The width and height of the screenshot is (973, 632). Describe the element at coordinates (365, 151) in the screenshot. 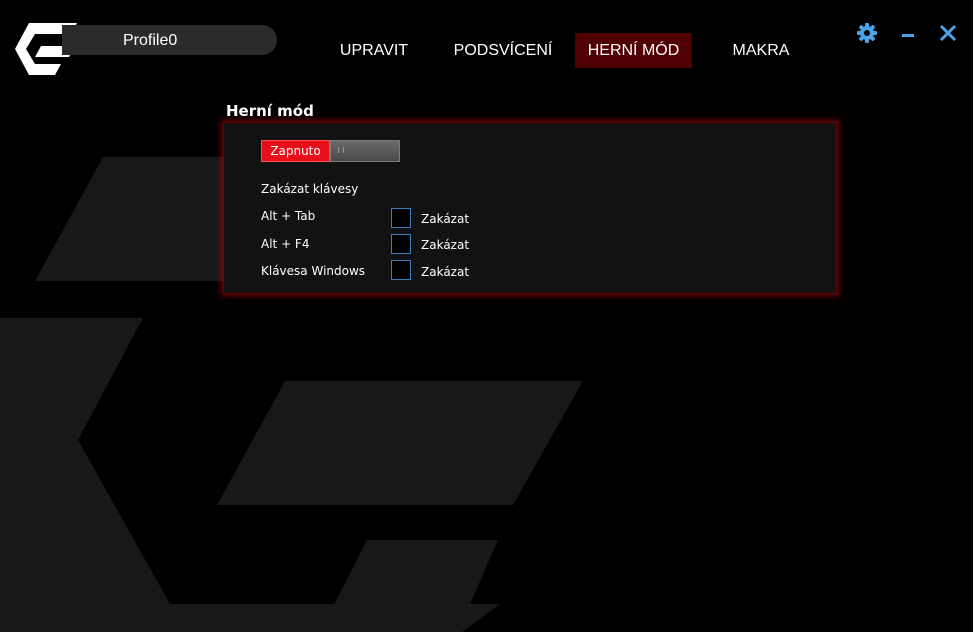

I see `toggle-handle` at that location.